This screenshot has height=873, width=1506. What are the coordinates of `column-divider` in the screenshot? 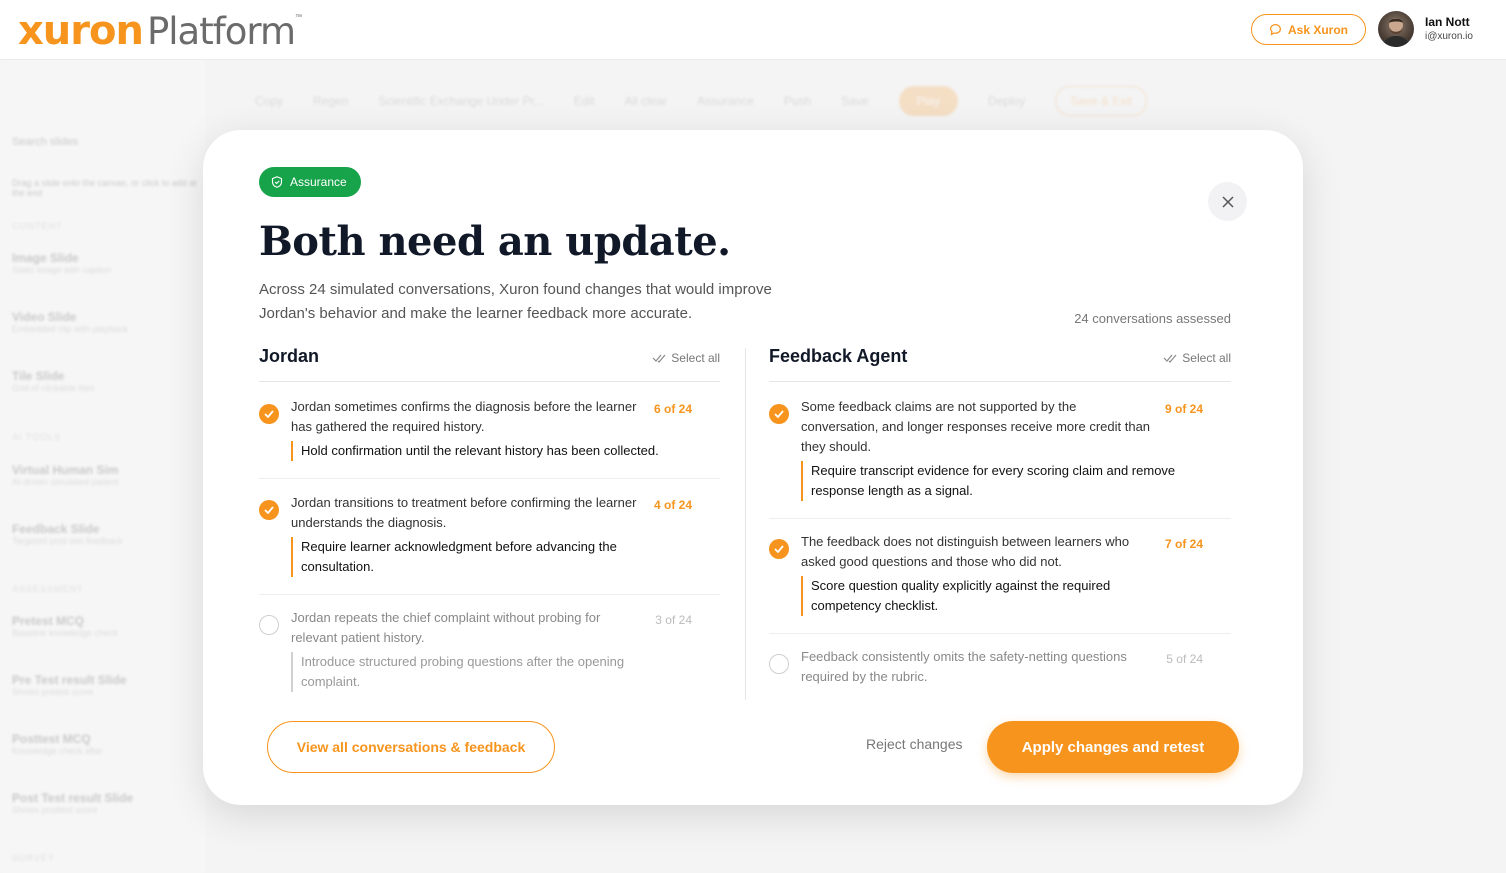 It's located at (745, 524).